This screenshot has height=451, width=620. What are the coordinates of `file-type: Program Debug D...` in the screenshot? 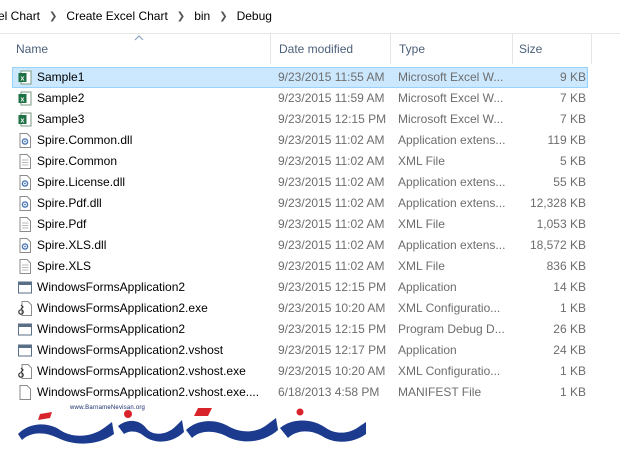 It's located at (451, 329).